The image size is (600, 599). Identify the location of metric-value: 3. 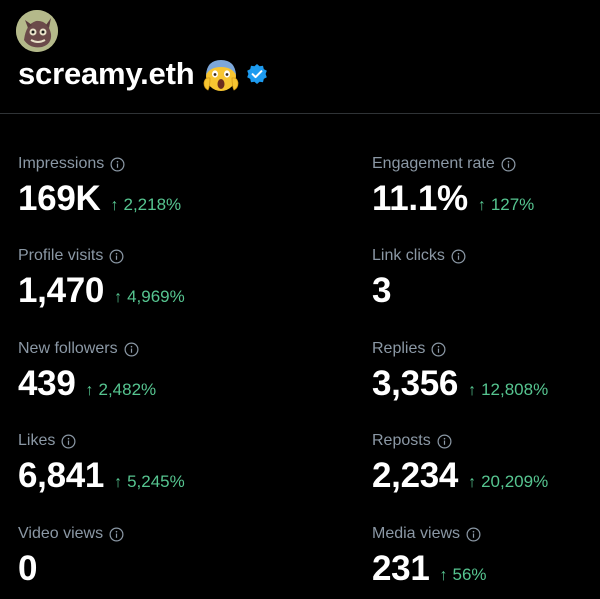
(382, 290).